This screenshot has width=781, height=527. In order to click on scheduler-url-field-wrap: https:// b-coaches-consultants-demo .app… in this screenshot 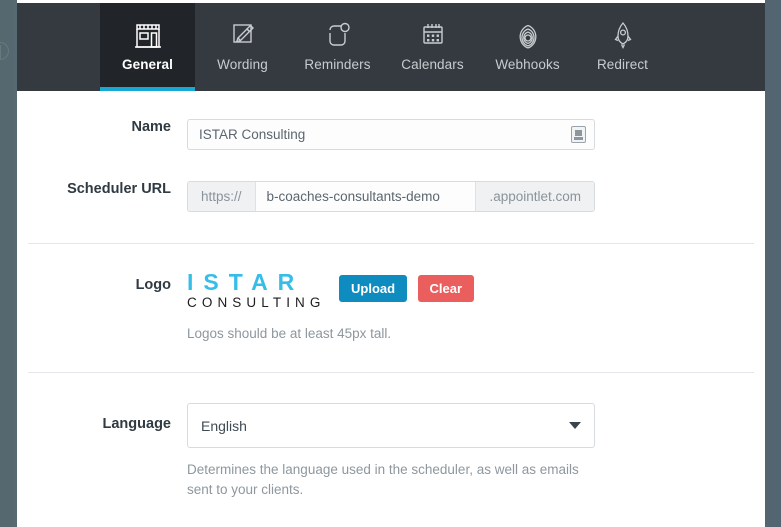, I will do `click(476, 196)`.